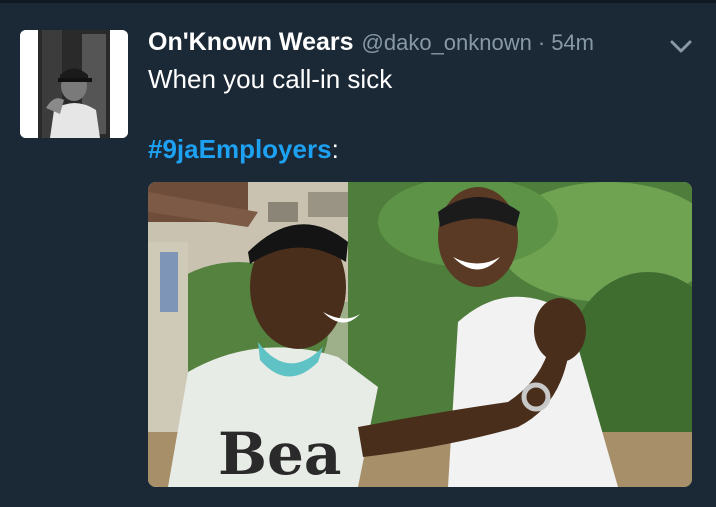 The image size is (716, 507). I want to click on timestamp: 54m, so click(572, 43).